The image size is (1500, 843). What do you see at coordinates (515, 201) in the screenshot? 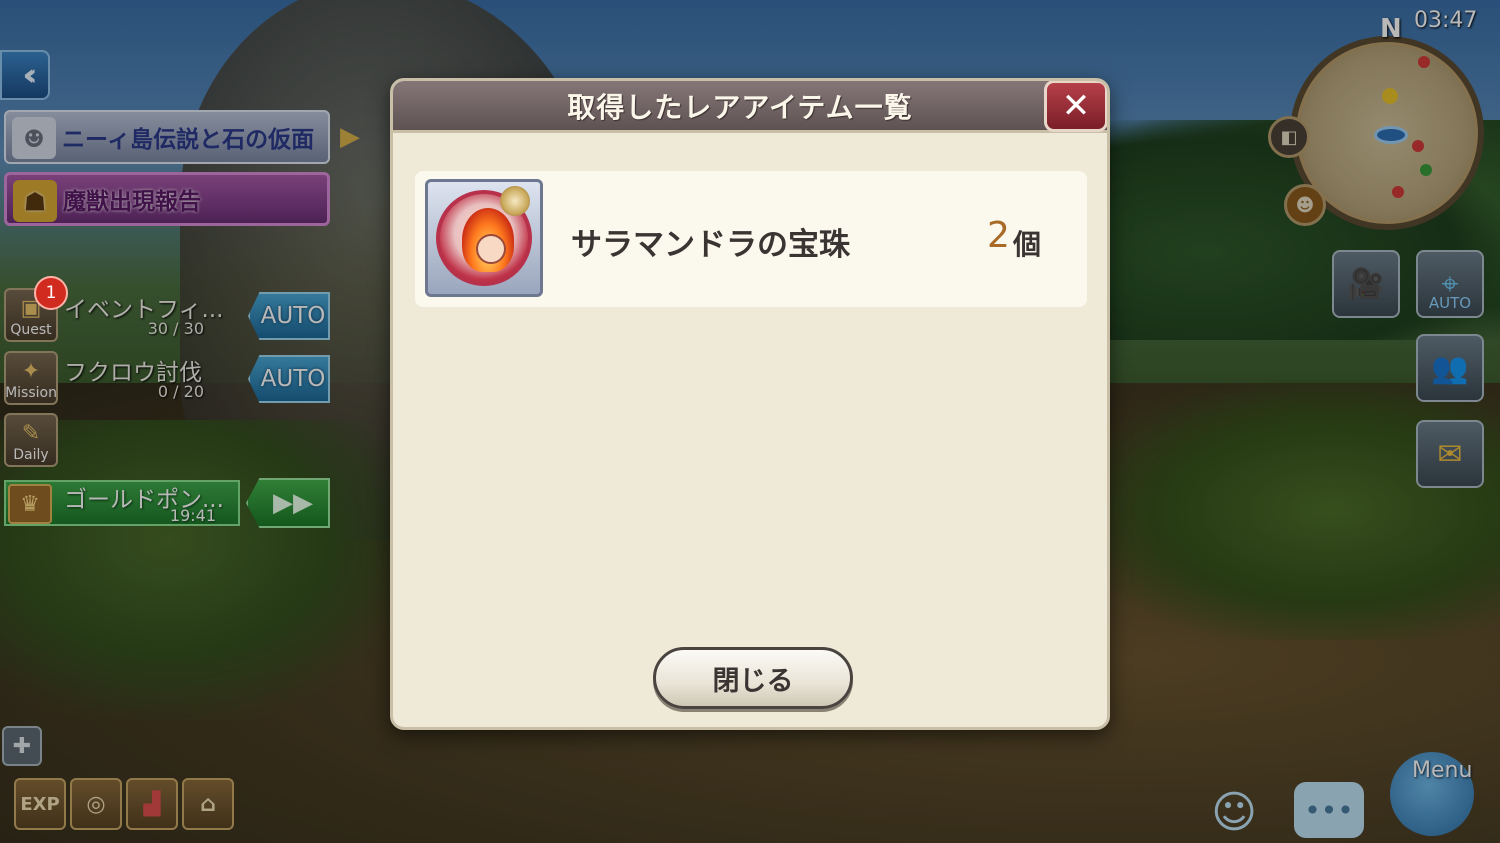
I see `jewel-ring-shape` at bounding box center [515, 201].